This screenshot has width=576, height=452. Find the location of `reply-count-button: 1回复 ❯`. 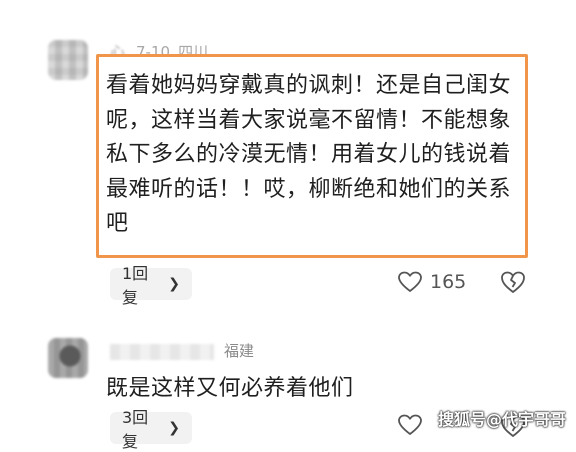

reply-count-button: 1回复 ❯ is located at coordinates (151, 285).